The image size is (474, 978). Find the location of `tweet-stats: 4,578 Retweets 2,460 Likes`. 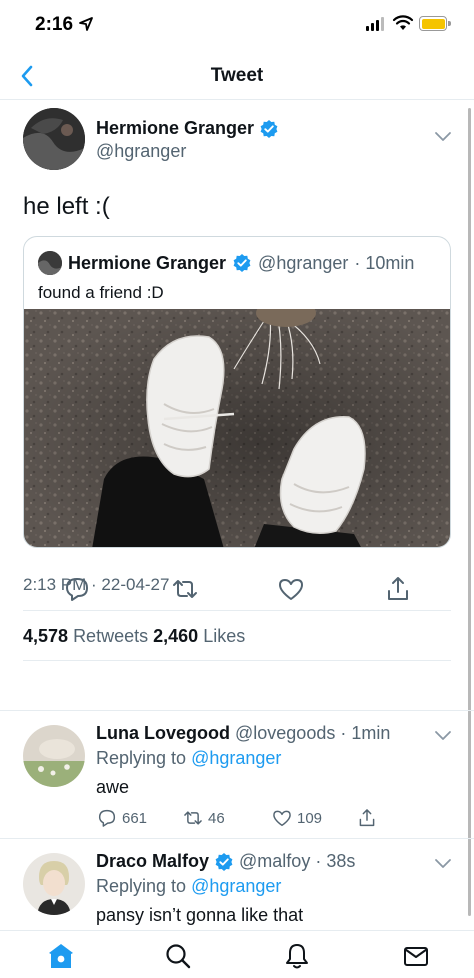

tweet-stats: 4,578 Retweets 2,460 Likes is located at coordinates (134, 636).